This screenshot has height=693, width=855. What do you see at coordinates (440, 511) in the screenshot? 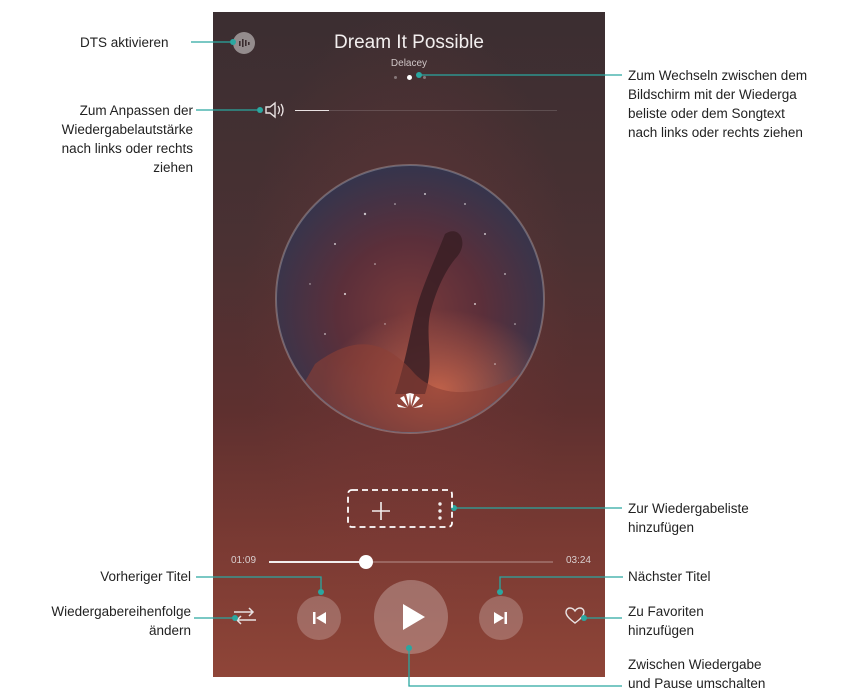
I see `more-icon` at bounding box center [440, 511].